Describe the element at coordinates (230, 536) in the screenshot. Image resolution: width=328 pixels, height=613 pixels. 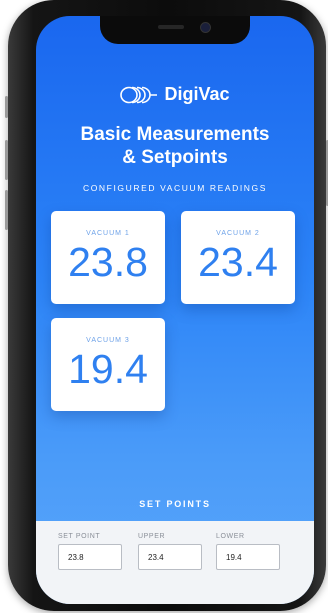
I see `lower-label: LOWER` at that location.